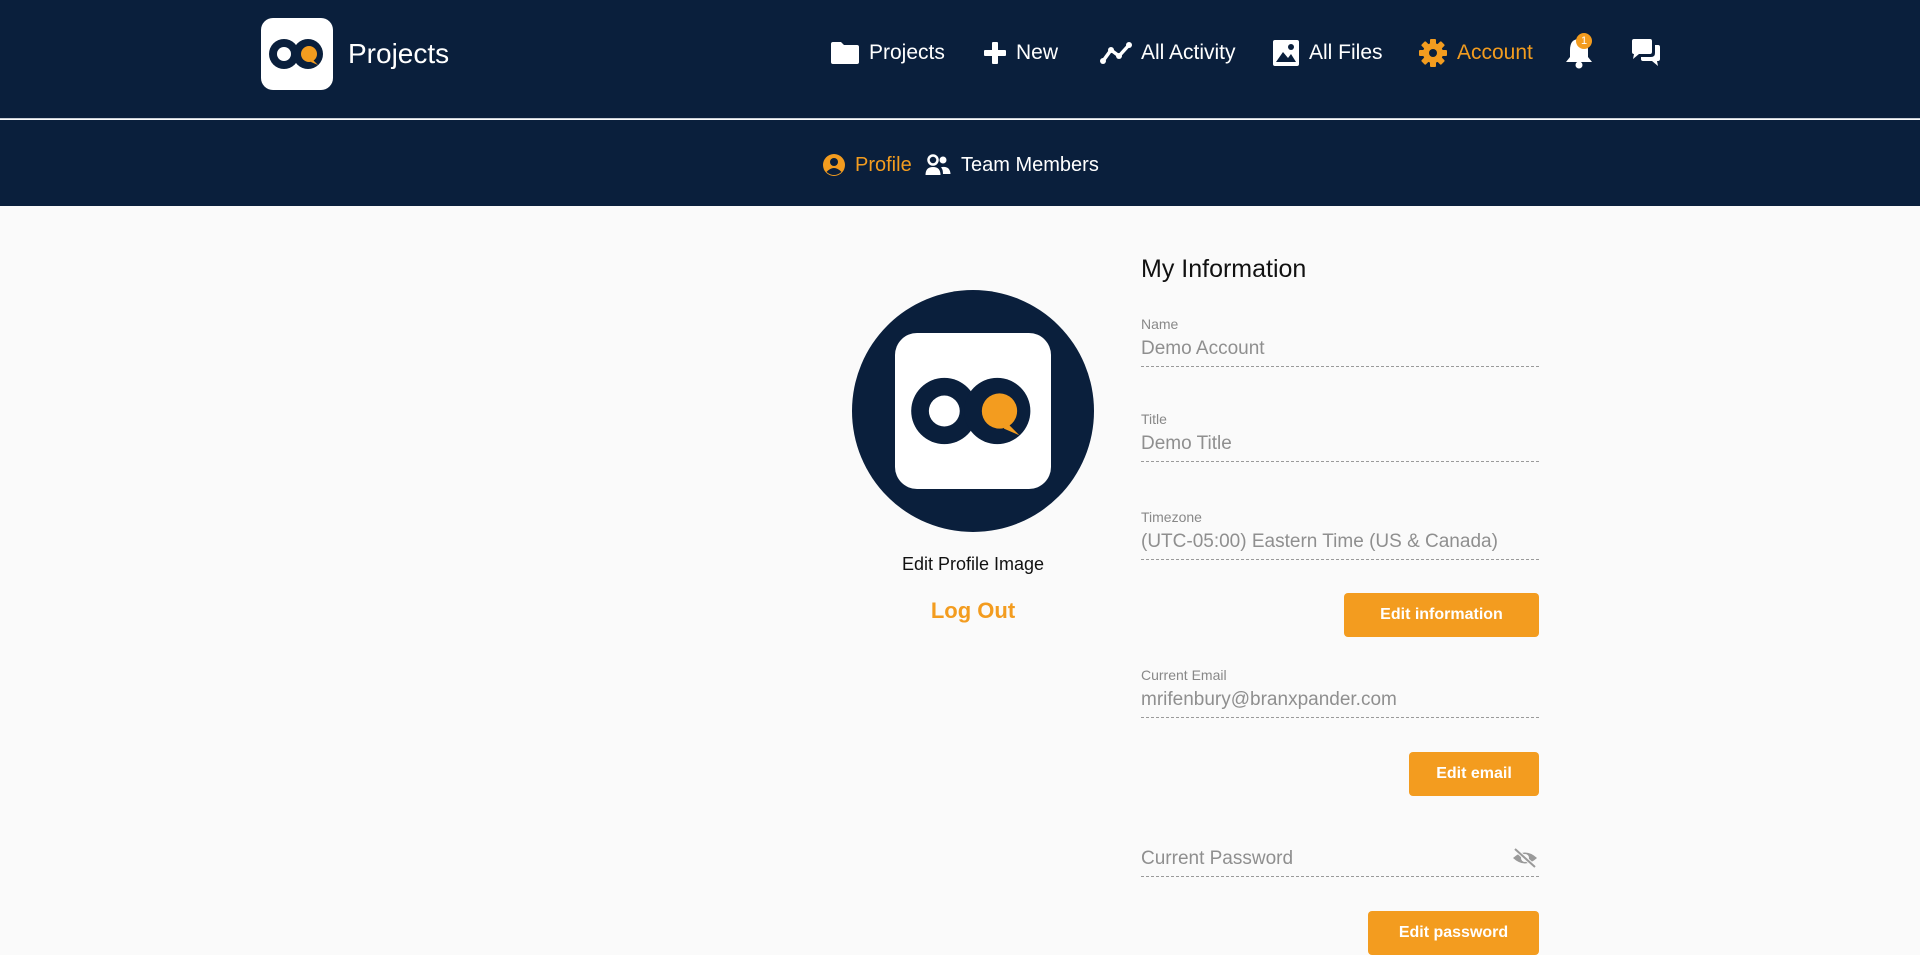  What do you see at coordinates (1474, 774) in the screenshot?
I see `edit-email-button: Edit email` at bounding box center [1474, 774].